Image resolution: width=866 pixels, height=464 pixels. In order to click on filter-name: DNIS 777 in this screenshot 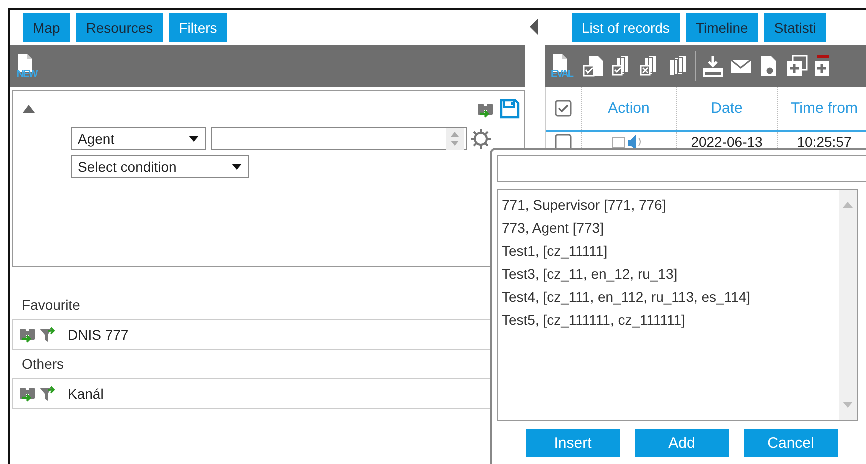, I will do `click(98, 334)`.